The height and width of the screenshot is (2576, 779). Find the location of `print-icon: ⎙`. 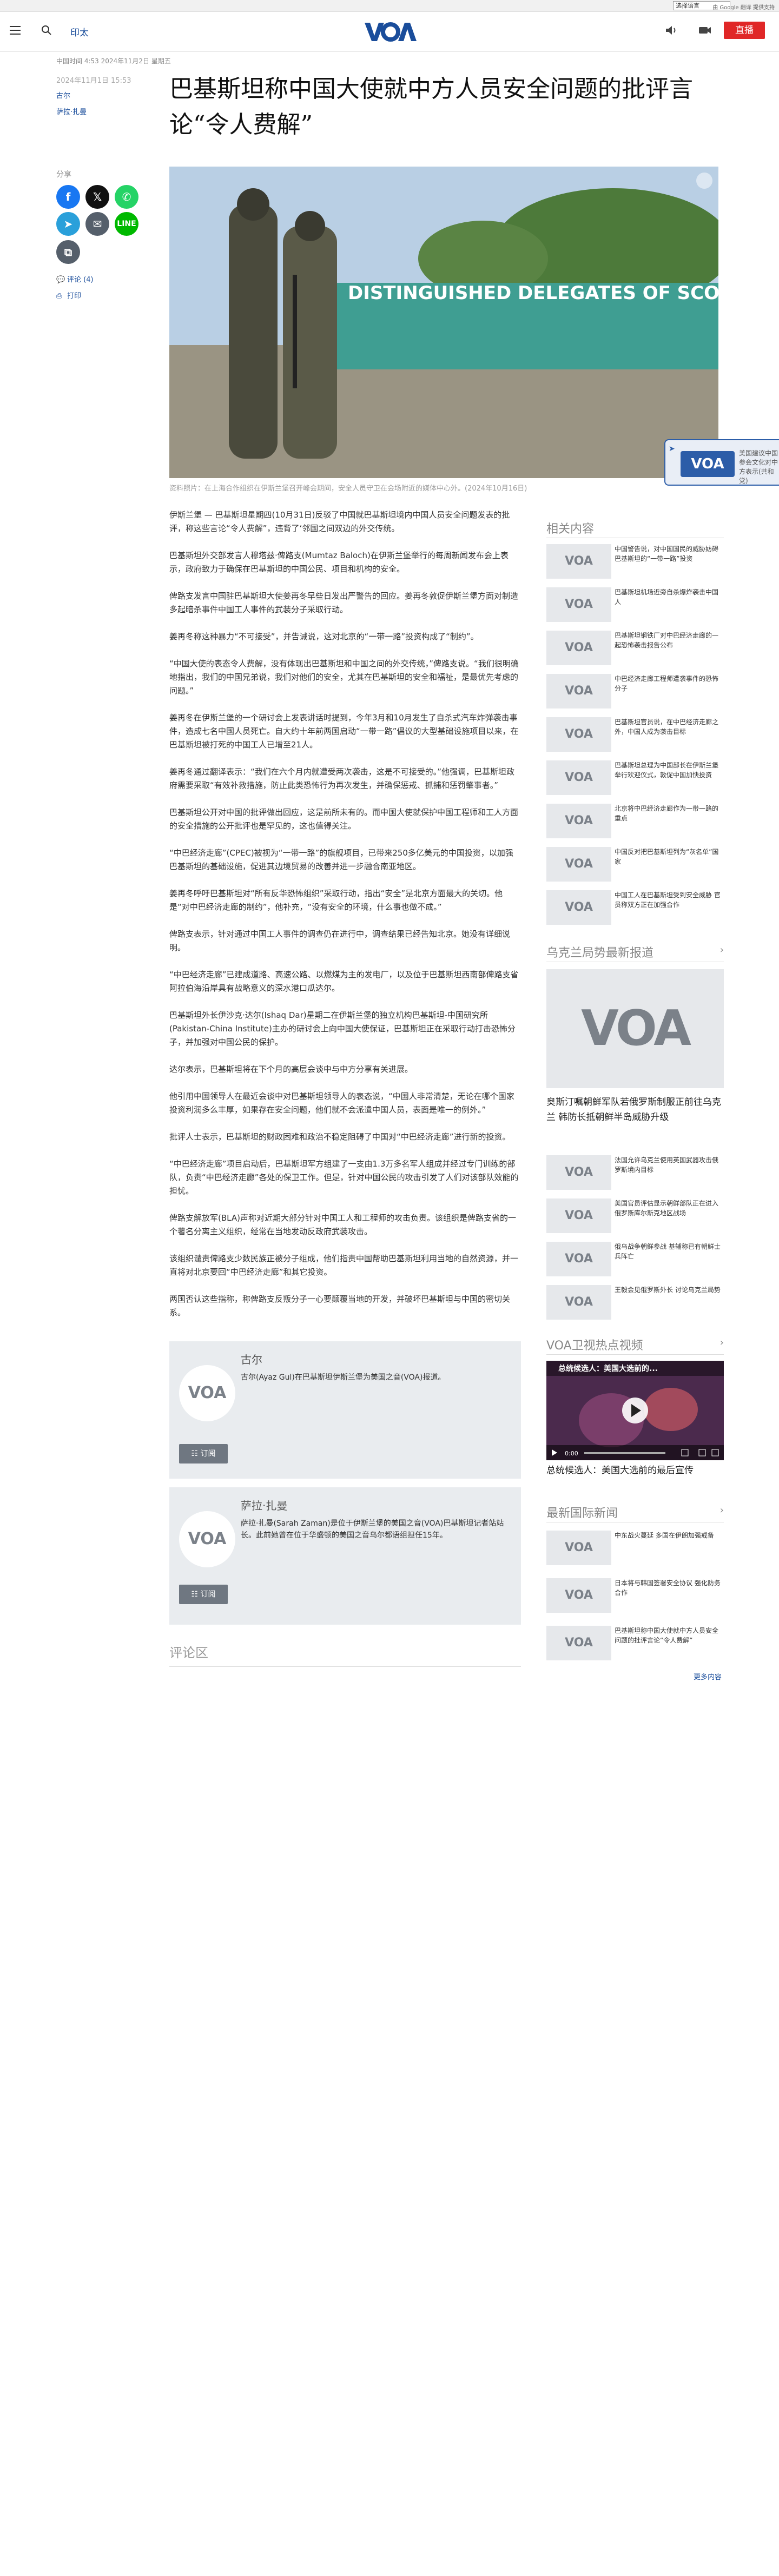

print-icon: ⎙ is located at coordinates (59, 296).